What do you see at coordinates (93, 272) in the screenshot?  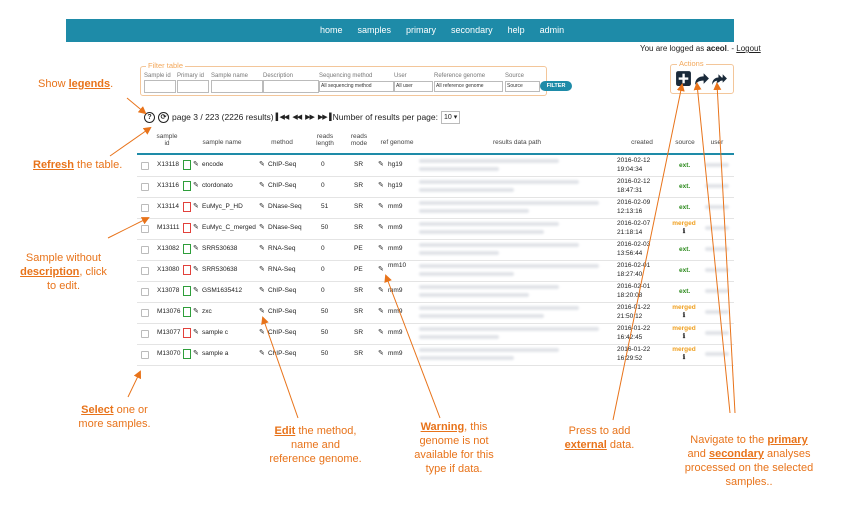 I see `ann-nodesc-post: , click` at bounding box center [93, 272].